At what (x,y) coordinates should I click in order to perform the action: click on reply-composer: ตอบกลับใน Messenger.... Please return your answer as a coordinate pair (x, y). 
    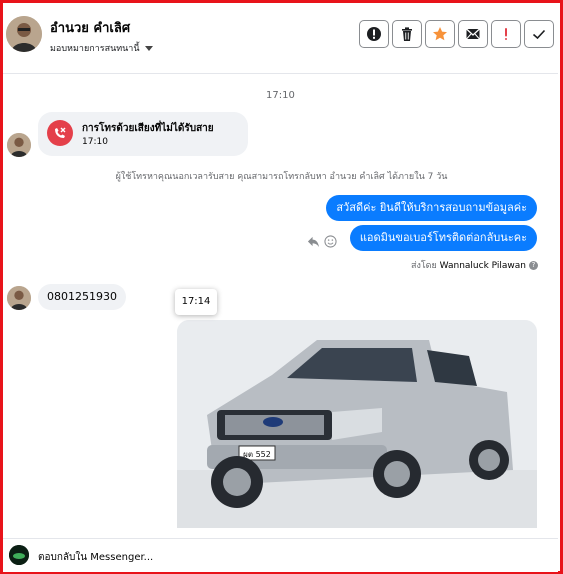
    Looking at the image, I should click on (280, 555).